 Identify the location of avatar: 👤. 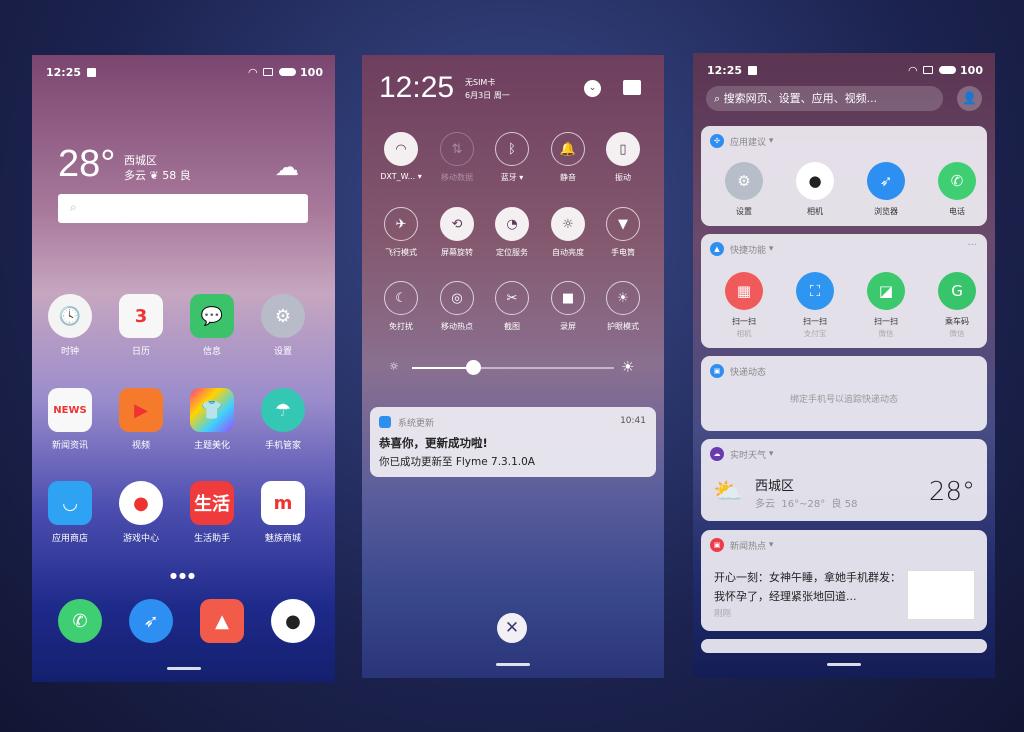
(969, 98).